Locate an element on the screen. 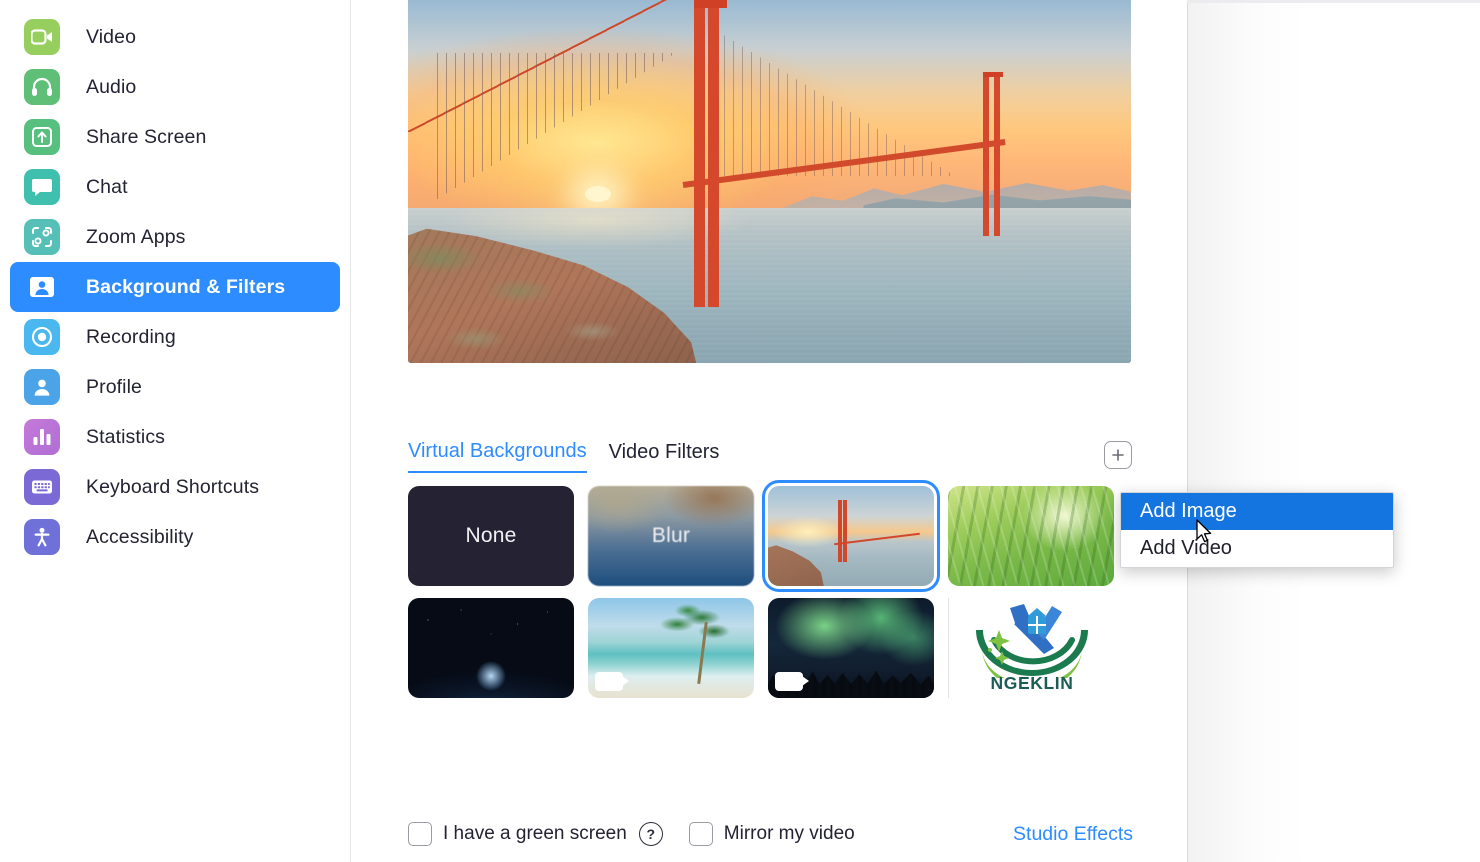 This screenshot has width=1480, height=862. add-background-context-menu: Add Image Add Video is located at coordinates (1257, 530).